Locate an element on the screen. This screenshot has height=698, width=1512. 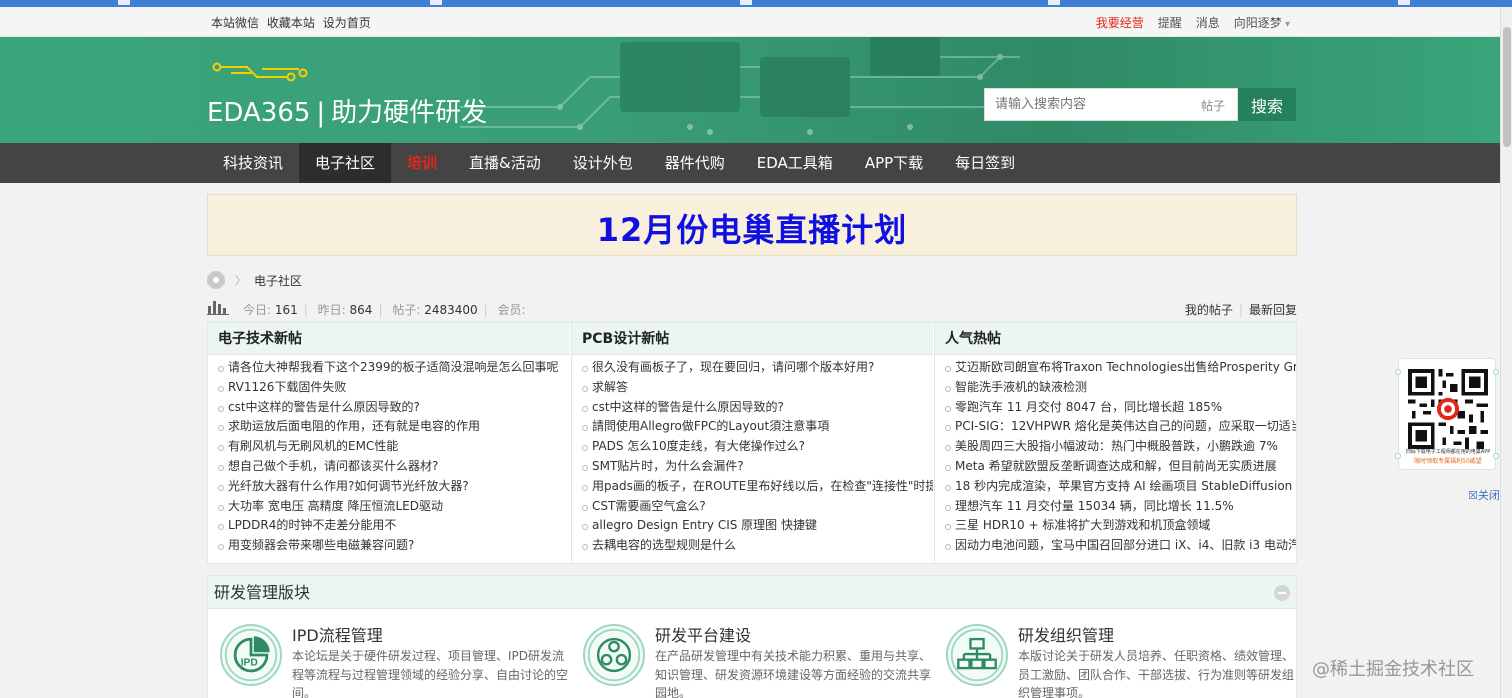
close-qr-button: ☒关闭 is located at coordinates (1484, 495).